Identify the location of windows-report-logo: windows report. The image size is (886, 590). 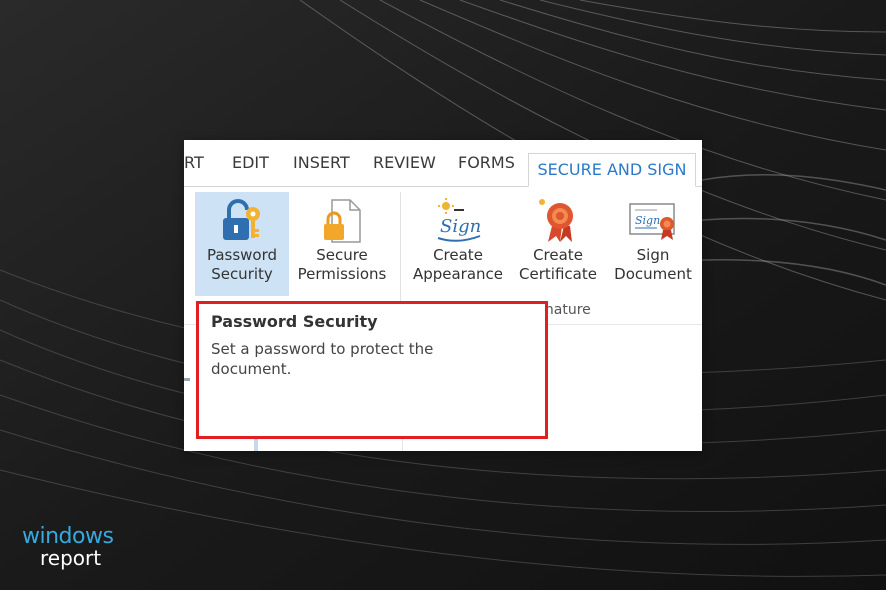
(68, 547).